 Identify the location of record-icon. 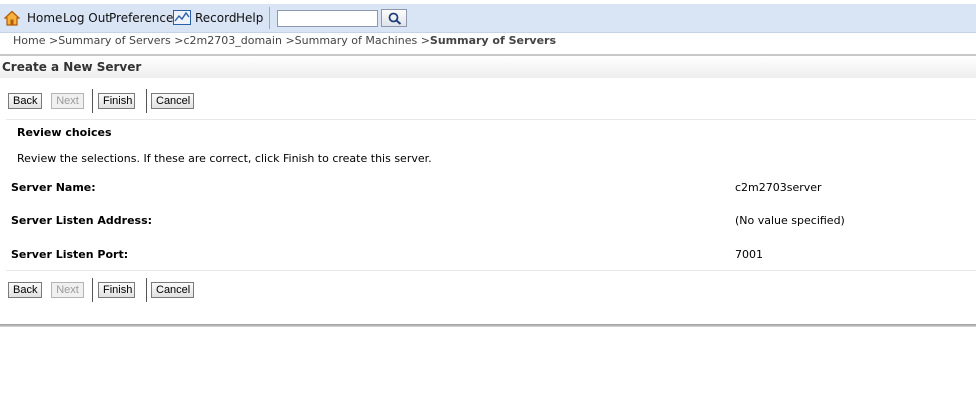
(182, 17).